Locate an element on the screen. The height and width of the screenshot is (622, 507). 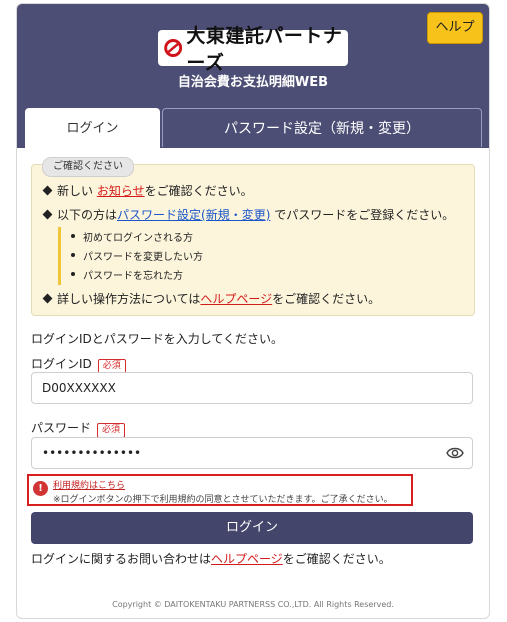
page-subtitle: 自治会費お支払明細WEB is located at coordinates (253, 82).